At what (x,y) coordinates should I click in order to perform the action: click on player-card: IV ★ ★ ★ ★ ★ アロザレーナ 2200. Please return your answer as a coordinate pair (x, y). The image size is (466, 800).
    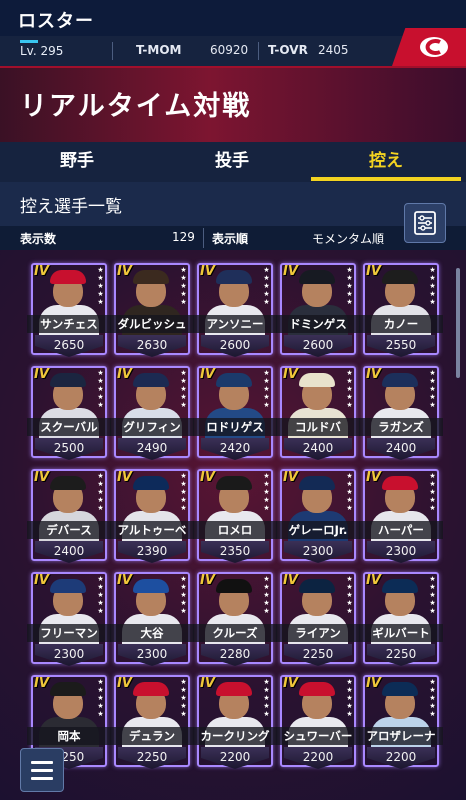
    Looking at the image, I should click on (401, 723).